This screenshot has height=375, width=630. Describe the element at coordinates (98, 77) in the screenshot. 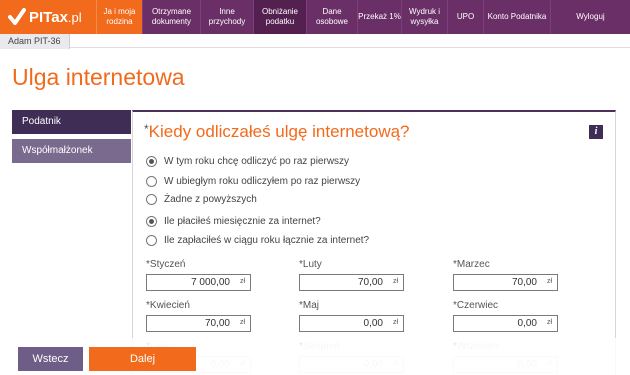

I see `page-title: Ulga internetowa` at that location.